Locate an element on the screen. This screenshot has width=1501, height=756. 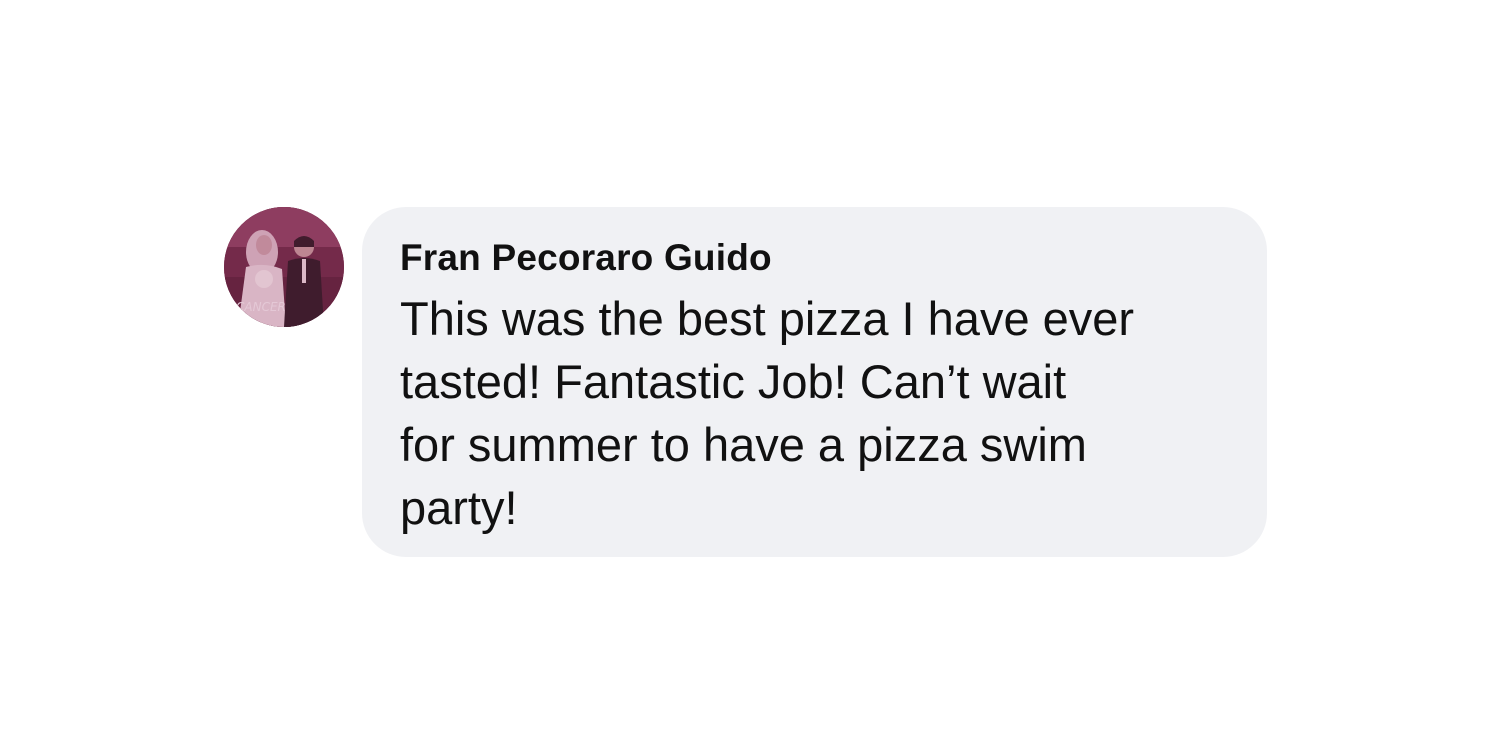
avatar-photo: CANCER is located at coordinates (284, 267).